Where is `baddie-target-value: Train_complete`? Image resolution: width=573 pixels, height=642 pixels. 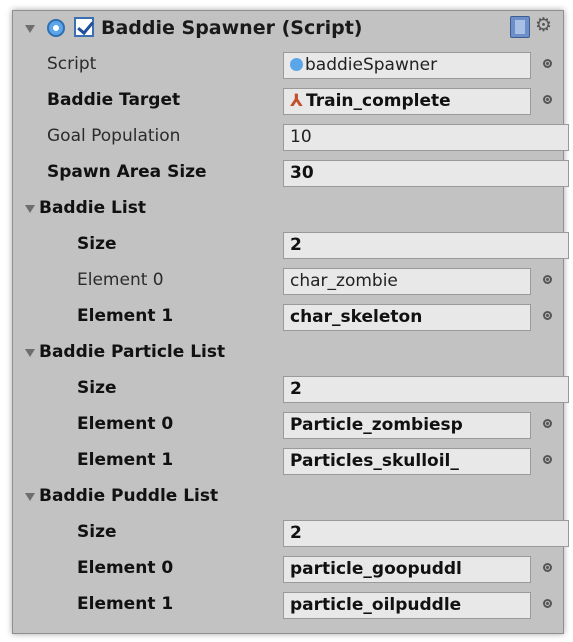
baddie-target-value: Train_complete is located at coordinates (378, 101).